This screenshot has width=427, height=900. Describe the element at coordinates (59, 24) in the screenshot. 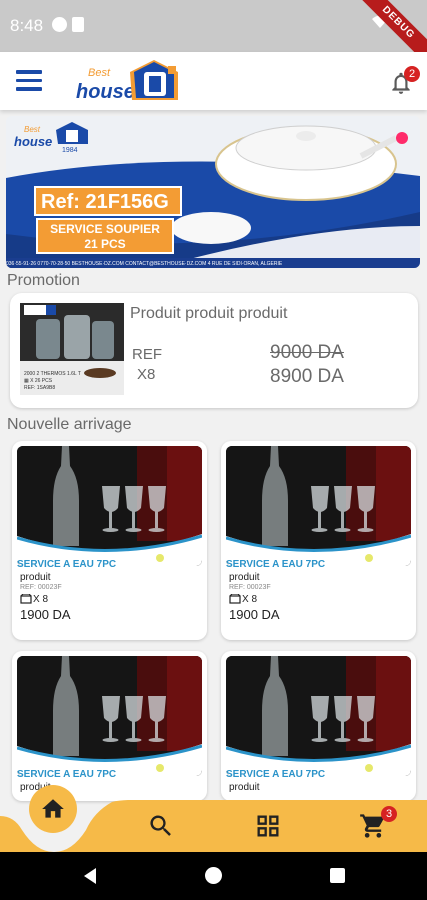

I see `app-notification-icon` at that location.